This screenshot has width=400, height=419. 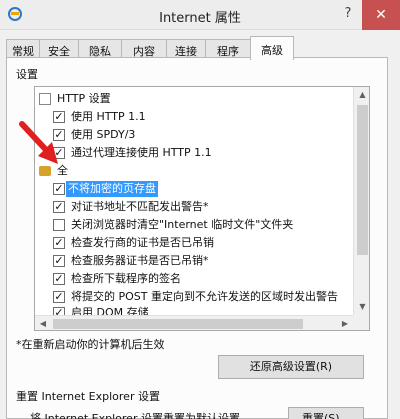 I want to click on lock-icon, so click(x=45, y=171).